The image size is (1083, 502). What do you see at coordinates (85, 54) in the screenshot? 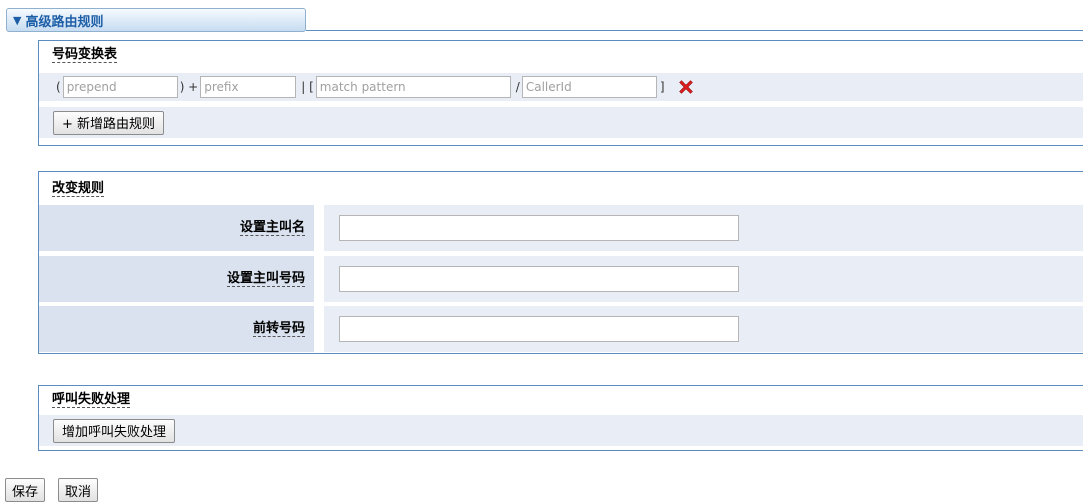
I see `number-transform-title: 号码变换表` at bounding box center [85, 54].